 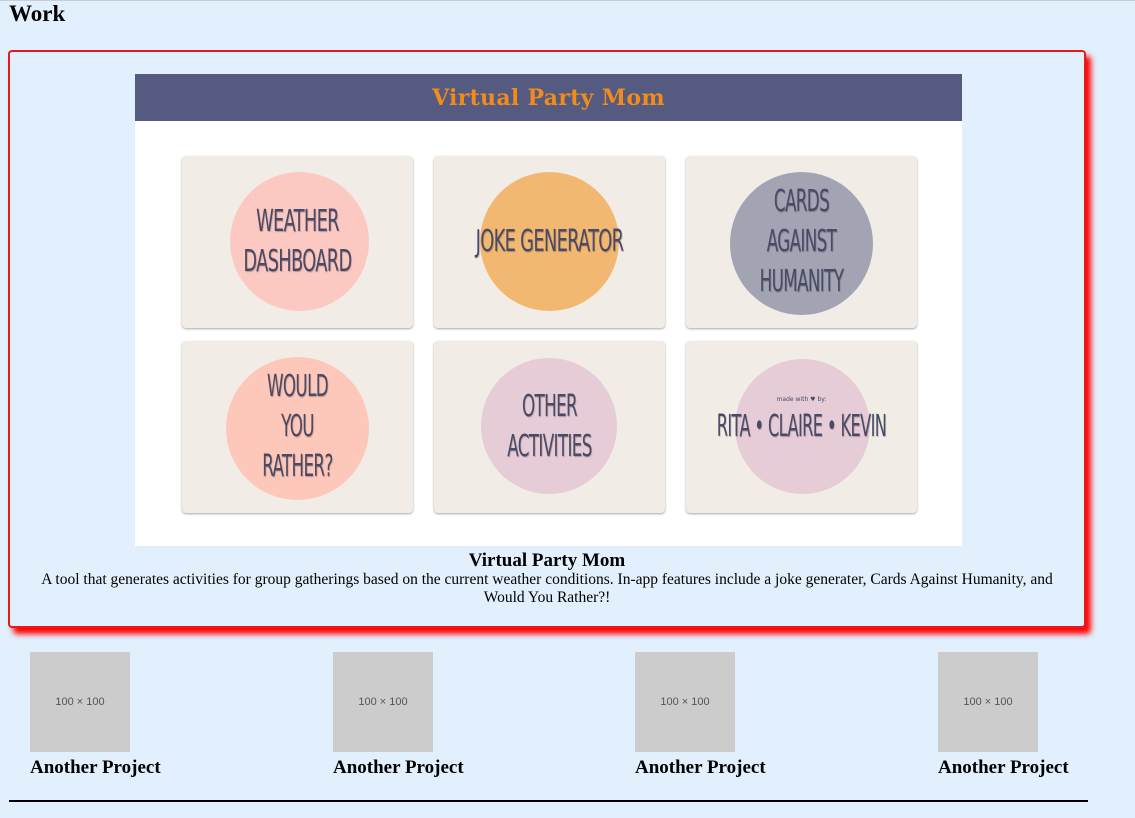 What do you see at coordinates (547, 560) in the screenshot?
I see `project-title: Virtual Party Mom` at bounding box center [547, 560].